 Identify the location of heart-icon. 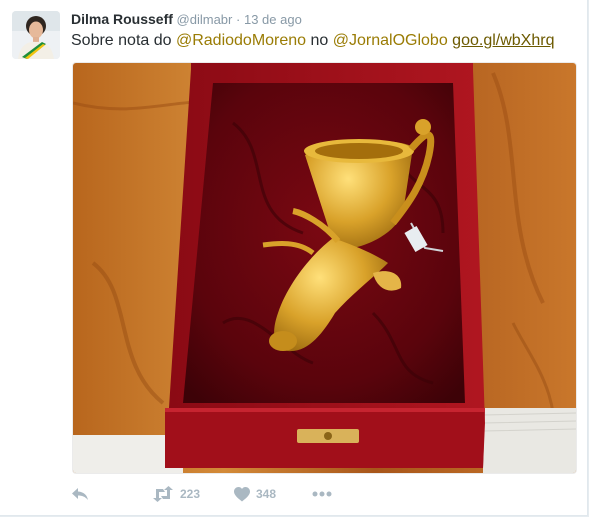
(242, 493).